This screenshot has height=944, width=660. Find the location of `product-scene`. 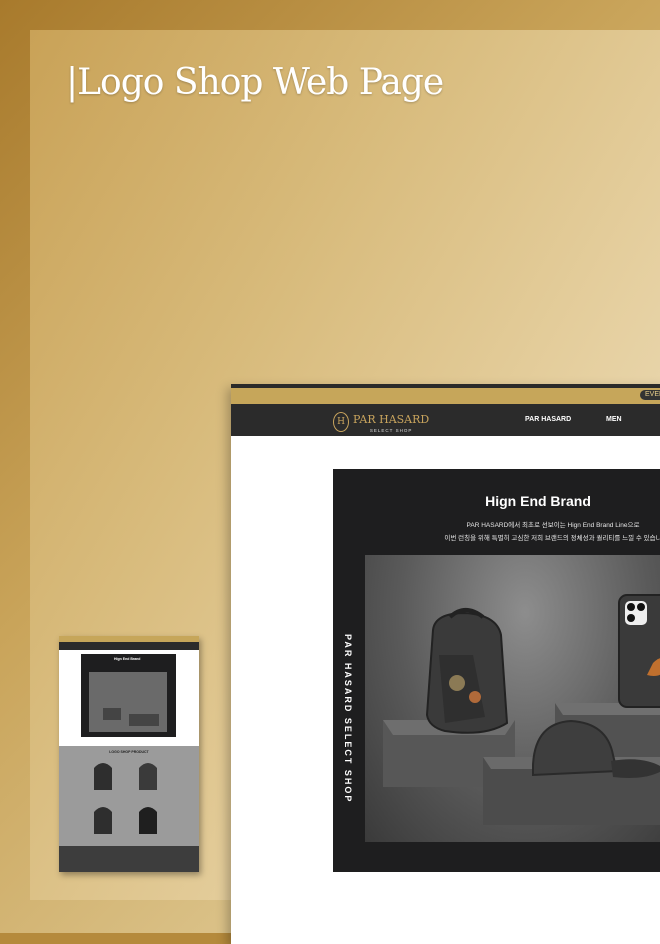

product-scene is located at coordinates (521, 709).